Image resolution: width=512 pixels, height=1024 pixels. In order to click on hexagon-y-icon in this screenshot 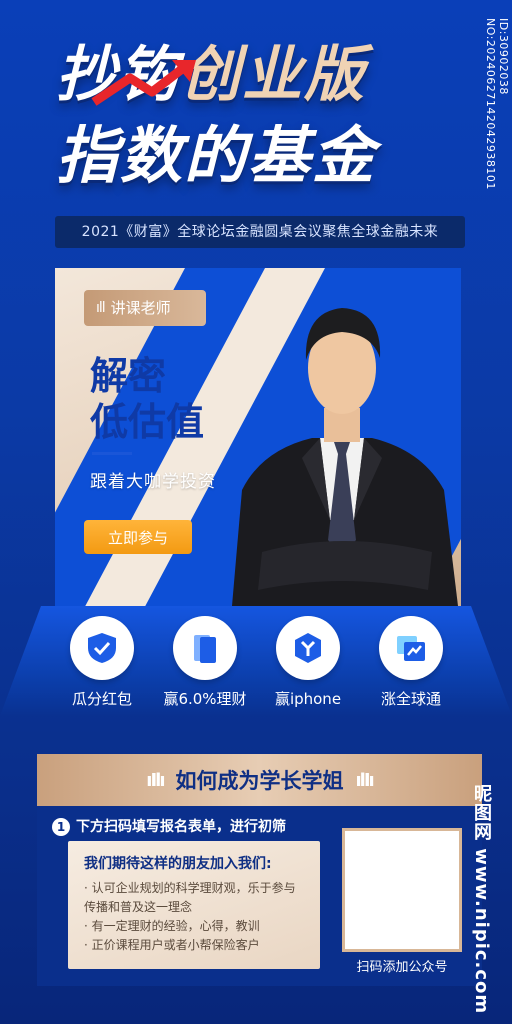, I will do `click(308, 648)`.